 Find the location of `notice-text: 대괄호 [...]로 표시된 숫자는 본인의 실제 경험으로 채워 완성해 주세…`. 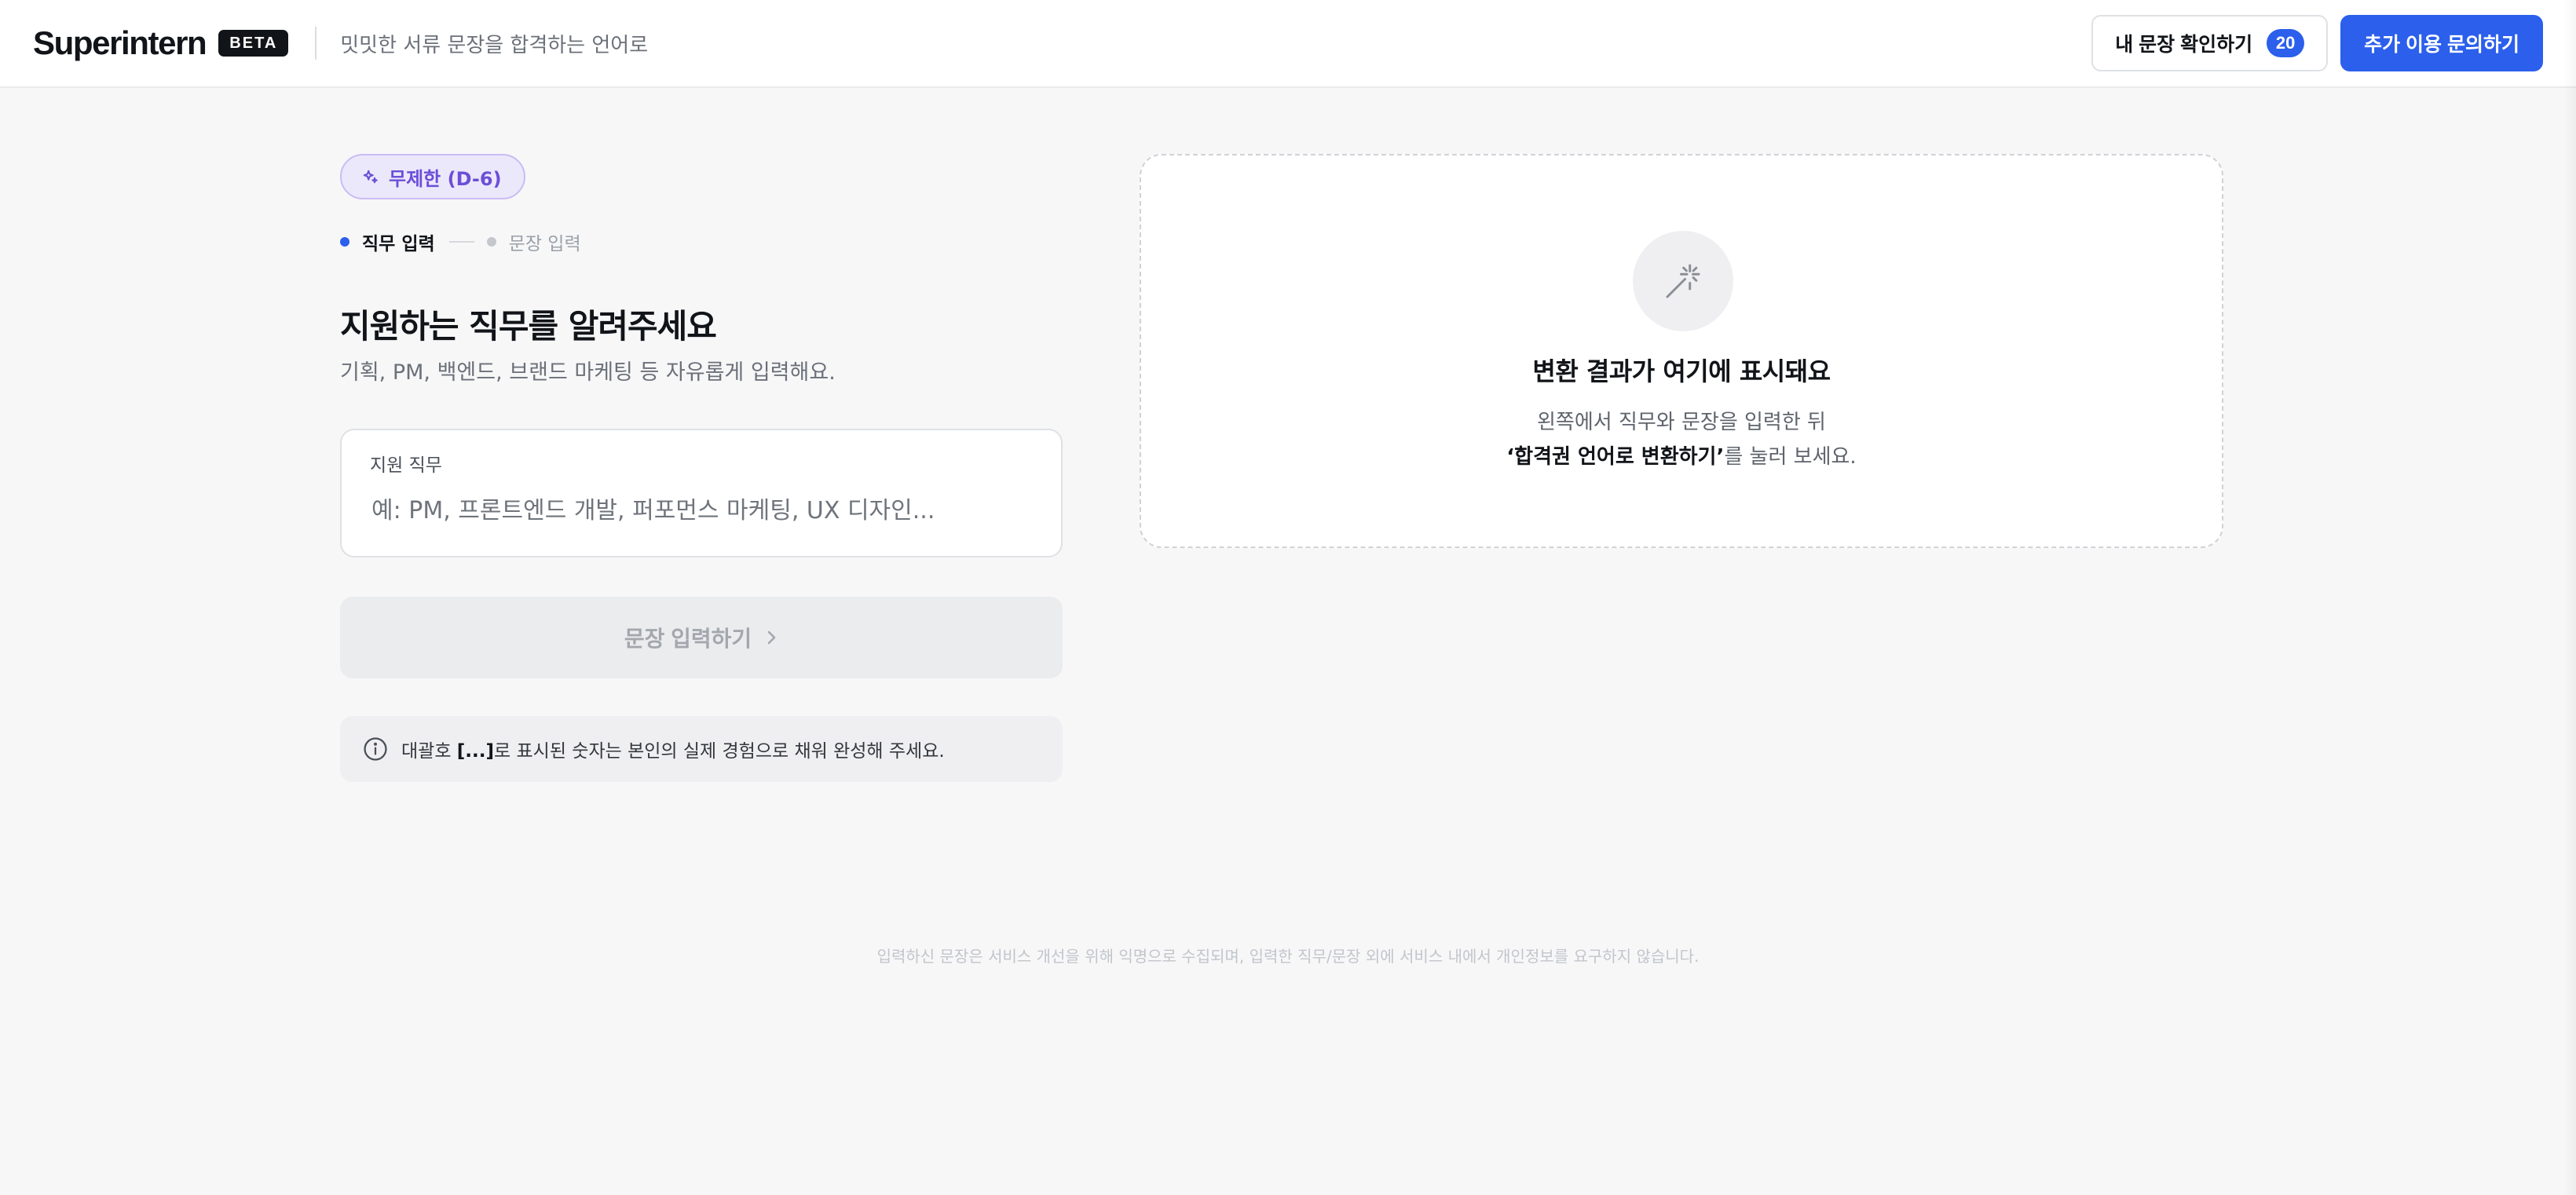

notice-text: 대괄호 [...]로 표시된 숫자는 본인의 실제 경험으로 채워 완성해 주세… is located at coordinates (673, 751).